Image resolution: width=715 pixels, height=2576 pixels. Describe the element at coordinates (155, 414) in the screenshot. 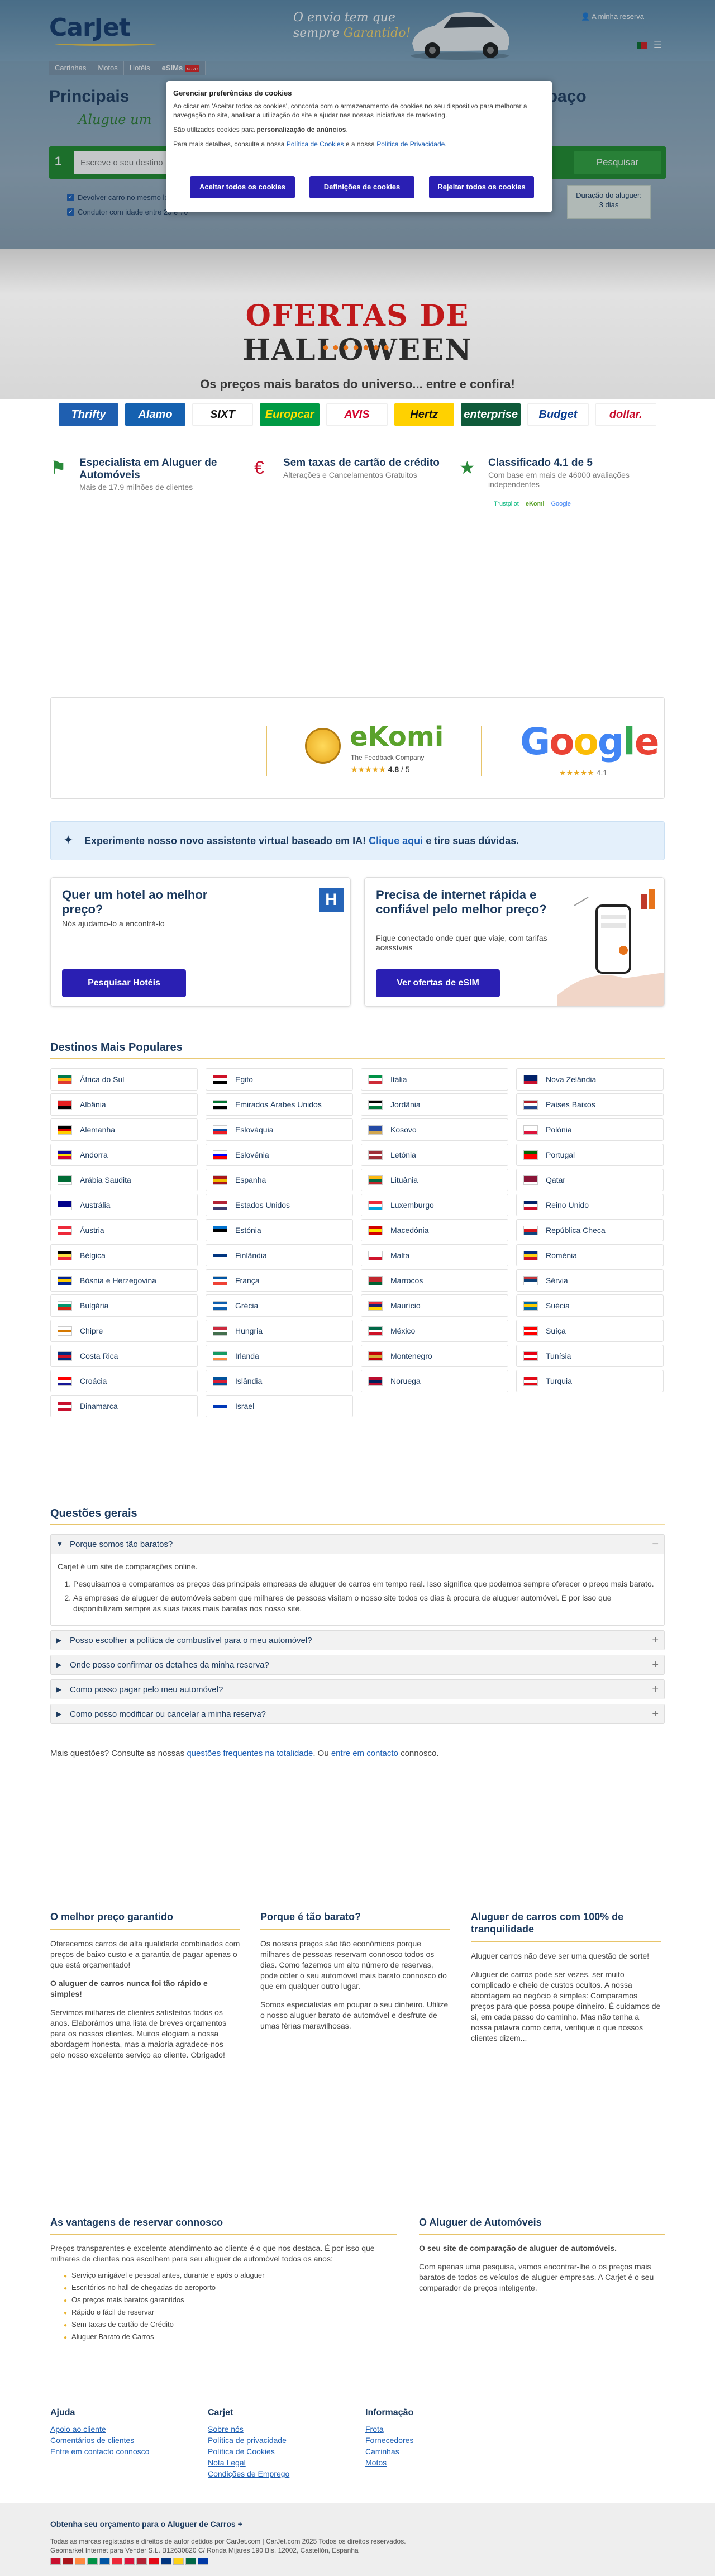

I see `brand-logo: Alamo` at that location.